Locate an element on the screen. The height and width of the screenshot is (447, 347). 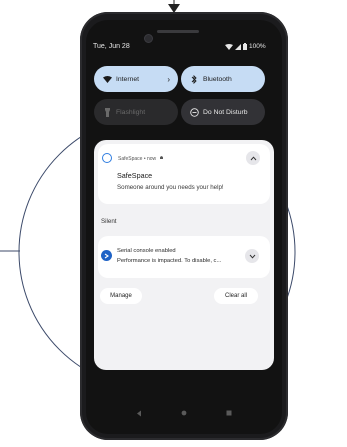
internet-tile: Internet › is located at coordinates (136, 79).